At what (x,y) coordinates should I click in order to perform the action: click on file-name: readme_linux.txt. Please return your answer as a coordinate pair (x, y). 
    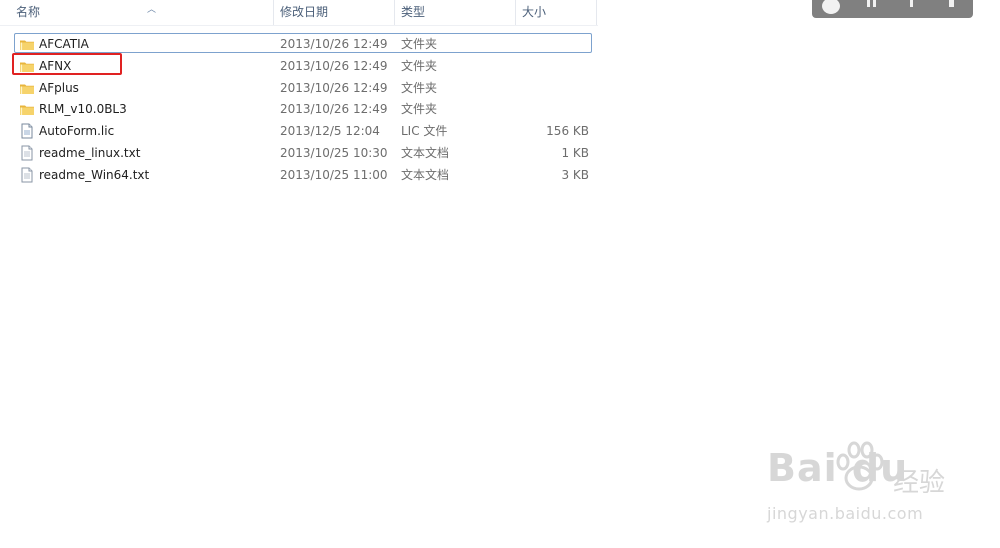
    Looking at the image, I should click on (90, 153).